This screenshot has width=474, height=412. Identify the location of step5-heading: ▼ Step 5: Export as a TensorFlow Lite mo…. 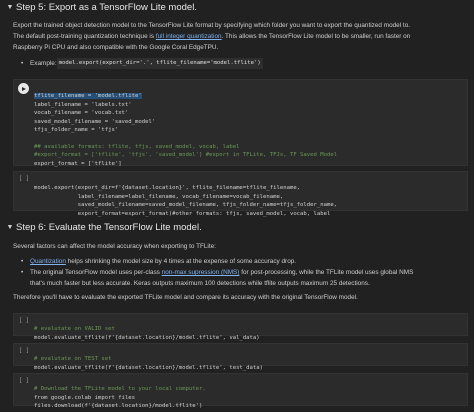
(100, 7).